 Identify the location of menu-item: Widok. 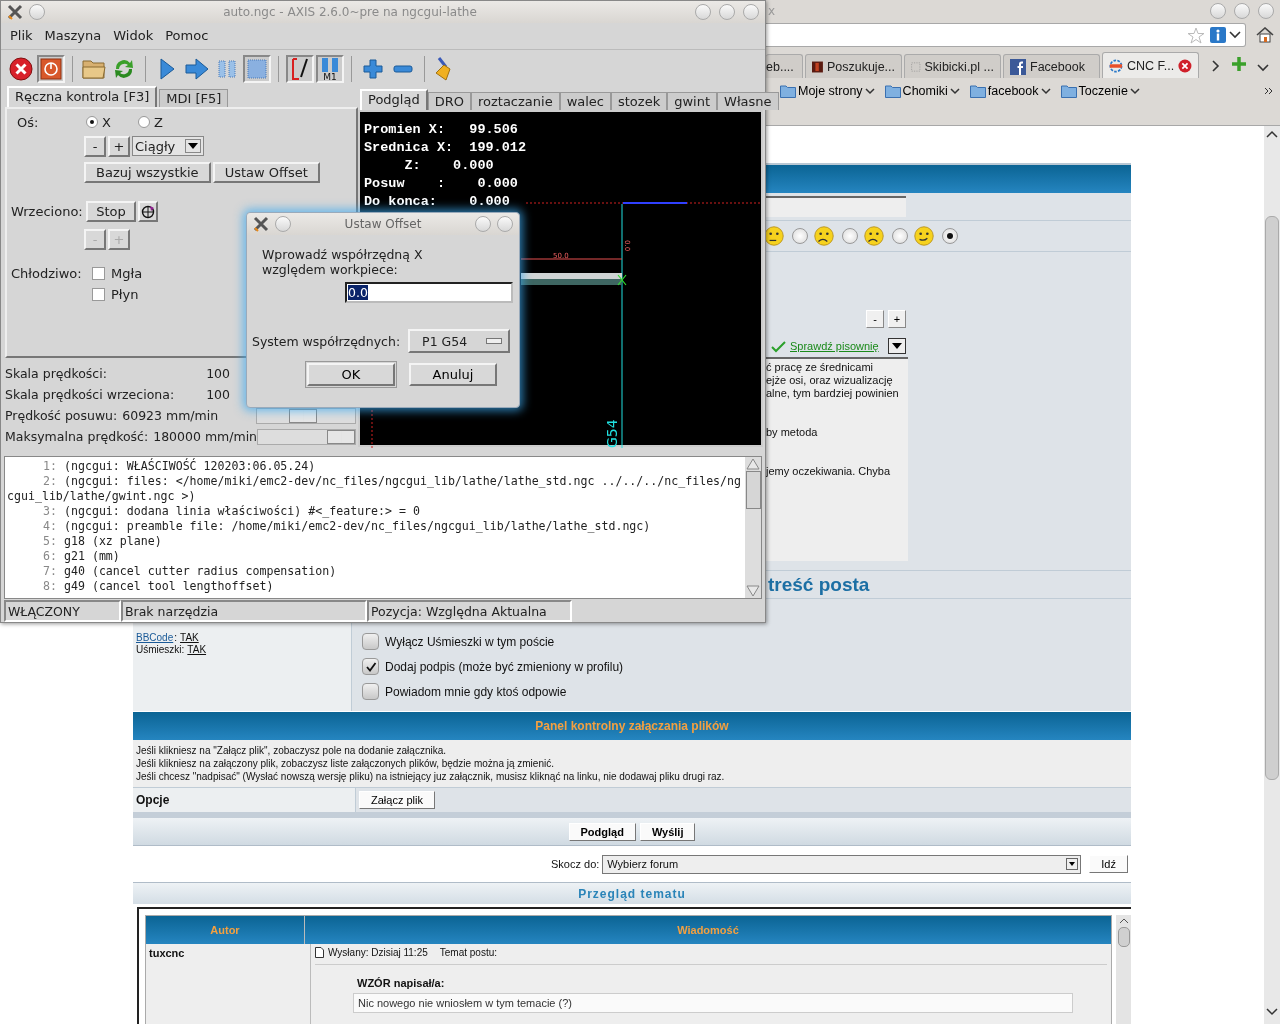
(133, 36).